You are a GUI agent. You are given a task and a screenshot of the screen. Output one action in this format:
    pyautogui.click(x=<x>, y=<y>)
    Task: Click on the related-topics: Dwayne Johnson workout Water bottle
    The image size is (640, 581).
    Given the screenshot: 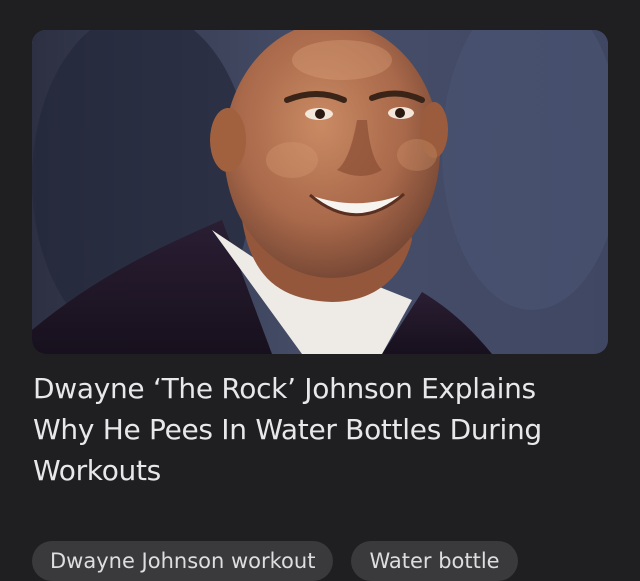 What is the action you would take?
    pyautogui.click(x=275, y=561)
    